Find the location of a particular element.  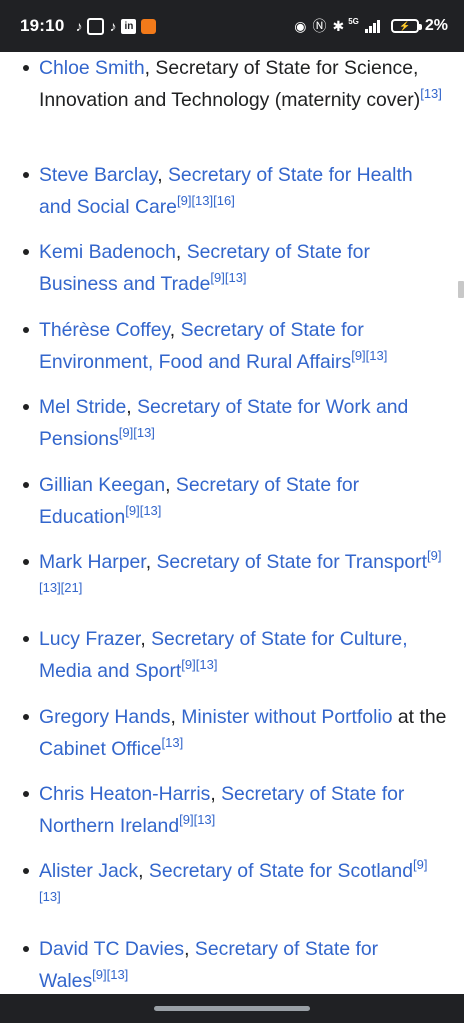

reference-link: [9][13][16] is located at coordinates (206, 200).